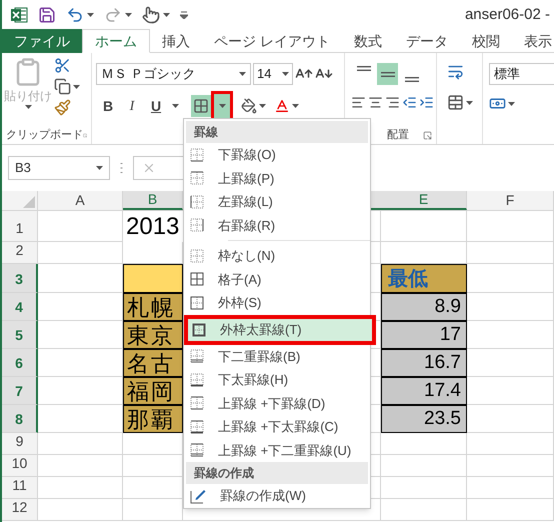  Describe the element at coordinates (280, 329) in the screenshot. I see `menu-item: 外枠太罫線(T)` at that location.